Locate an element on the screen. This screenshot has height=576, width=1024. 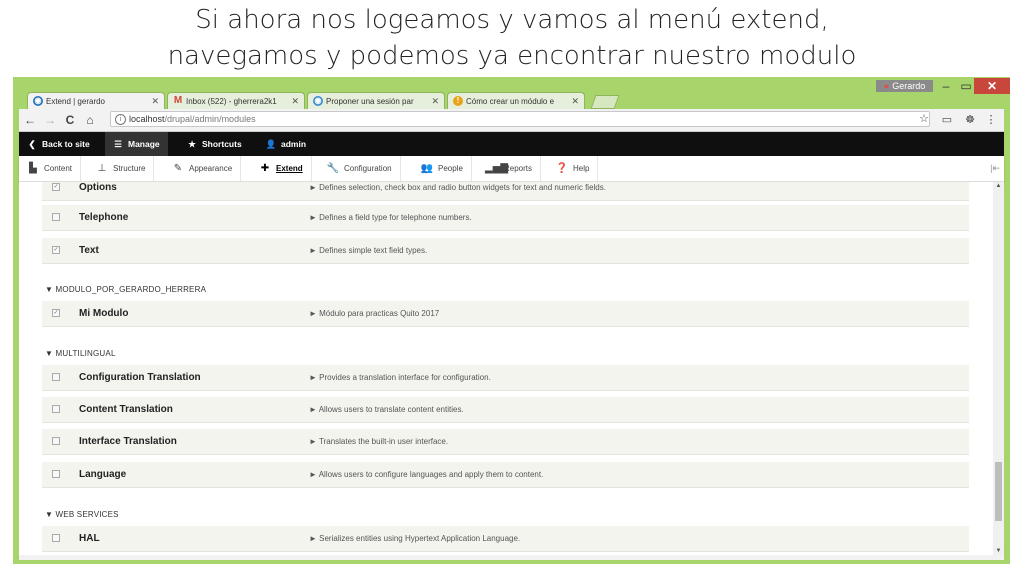
tray-help: ❓ Help is located at coordinates (576, 168).